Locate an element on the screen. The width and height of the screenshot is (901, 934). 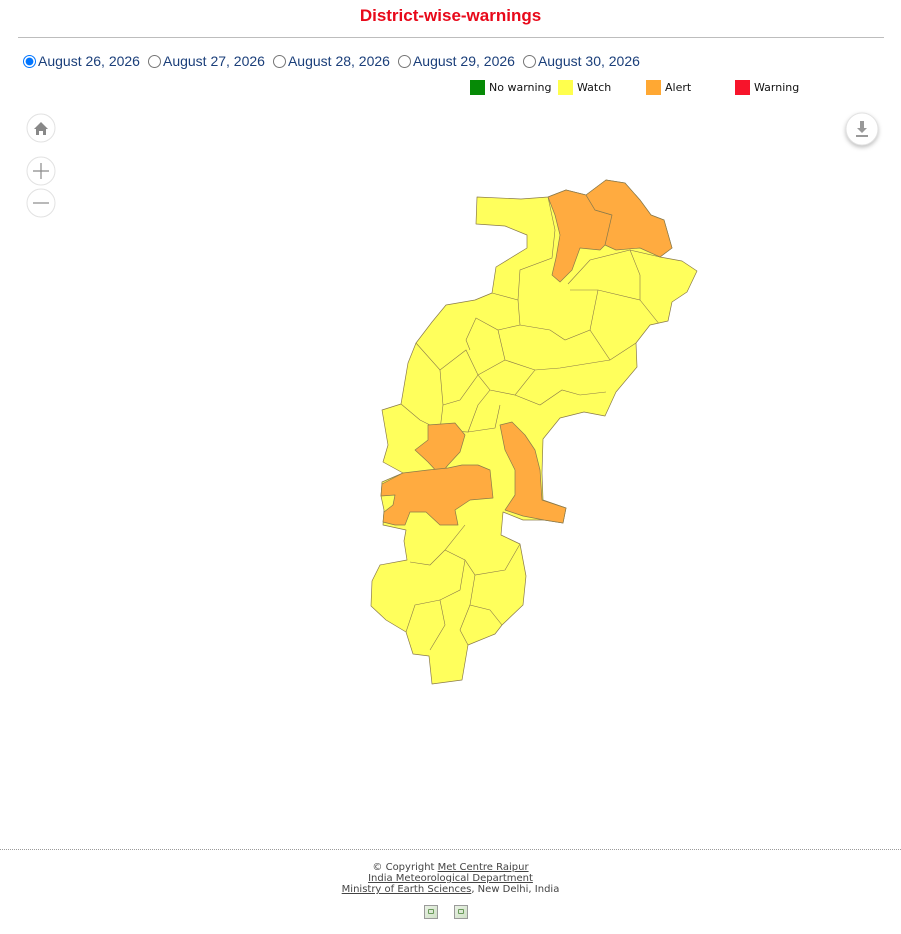
footer-images is located at coordinates (446, 912).